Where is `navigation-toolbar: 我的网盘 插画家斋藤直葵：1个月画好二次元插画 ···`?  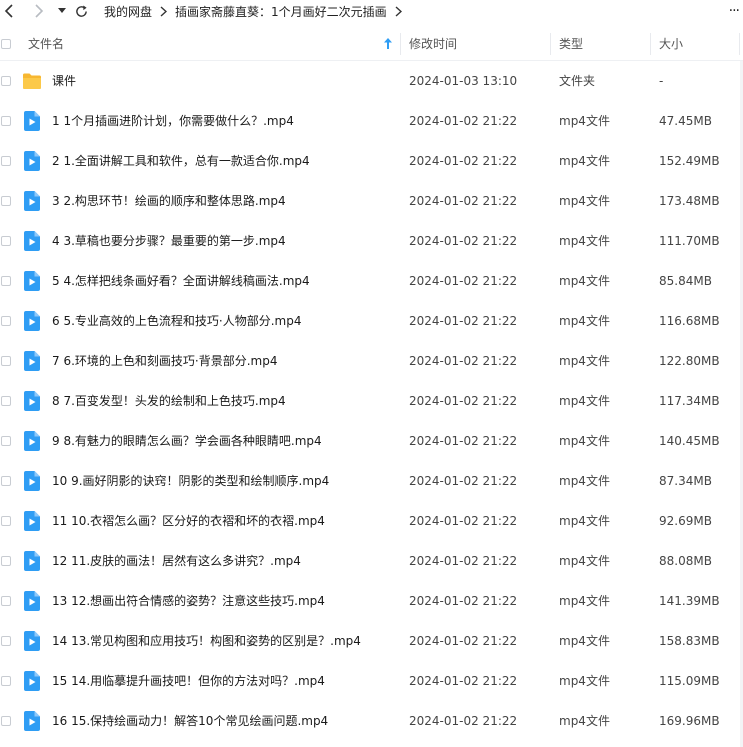 navigation-toolbar: 我的网盘 插画家斋藤直葵：1个月画好二次元插画 ··· is located at coordinates (371, 11).